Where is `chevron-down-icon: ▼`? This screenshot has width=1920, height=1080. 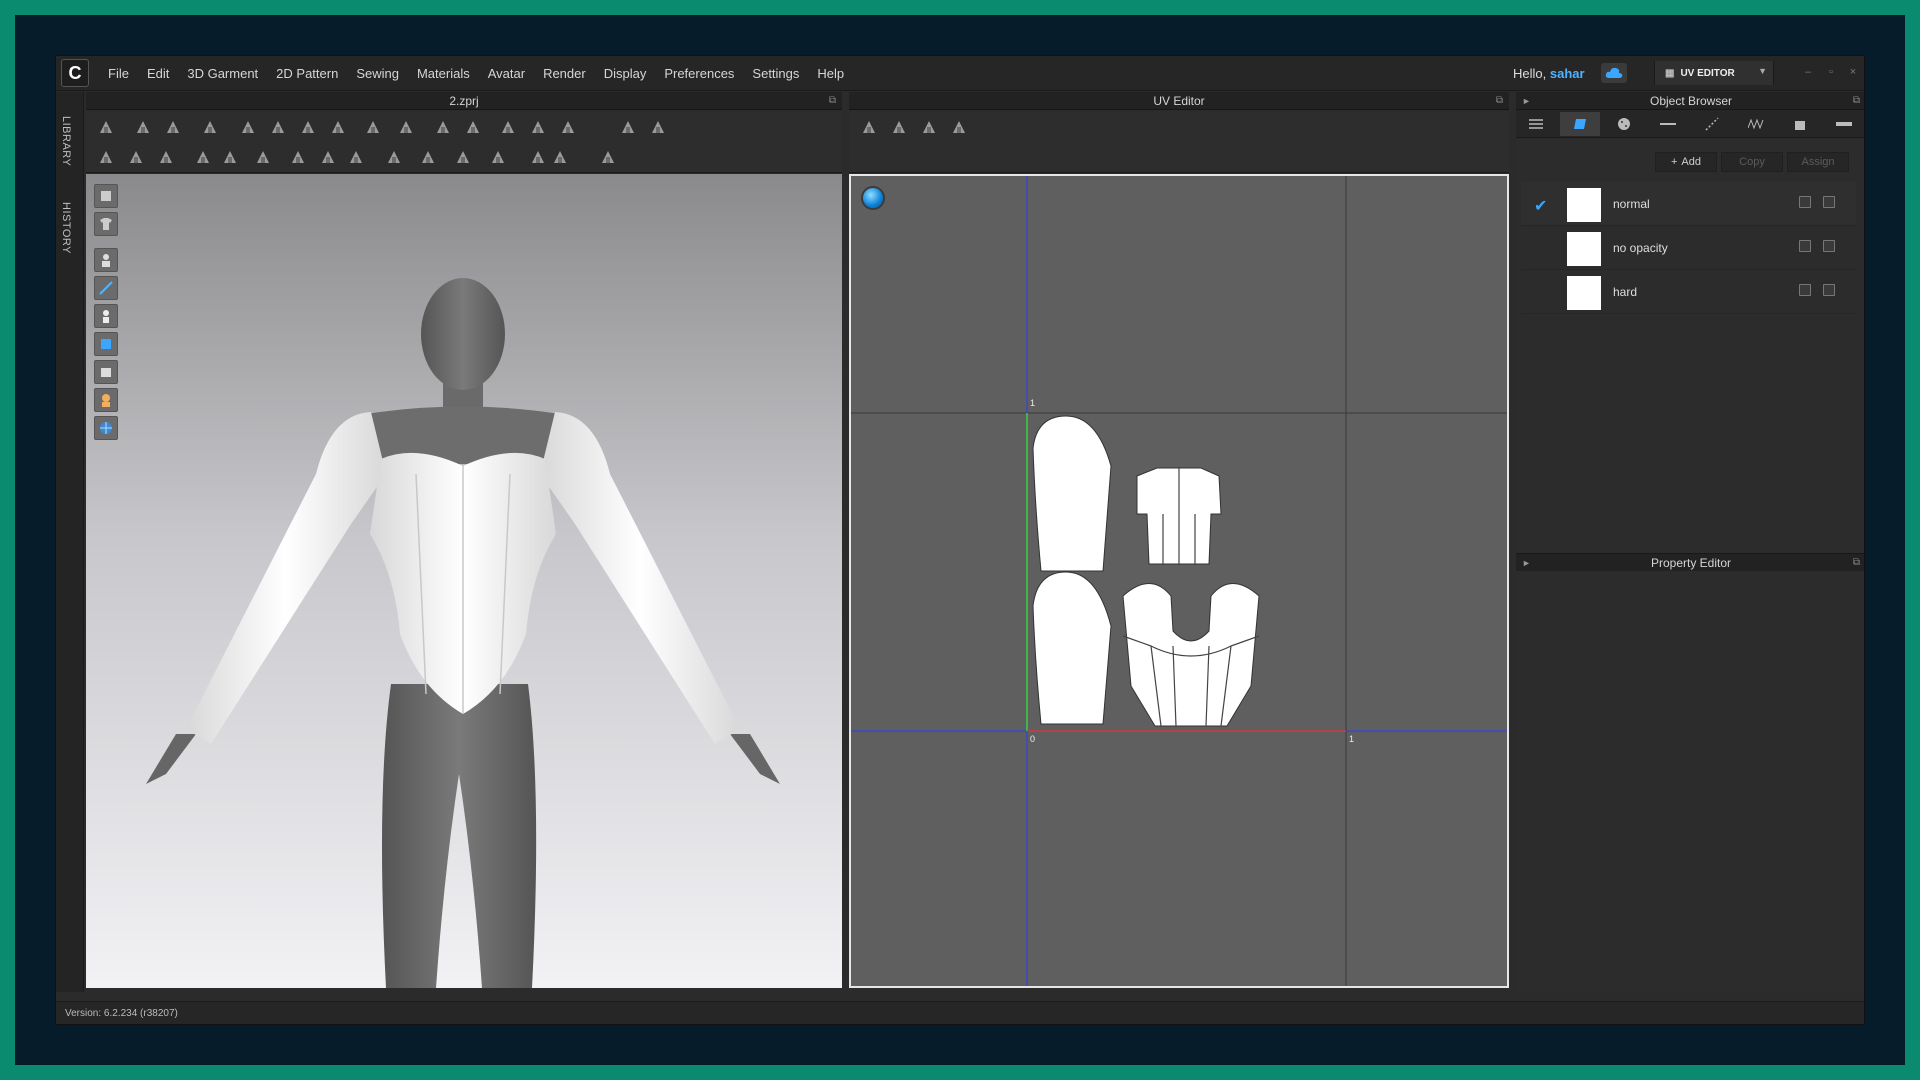
chevron-down-icon: ▼ is located at coordinates (1762, 71).